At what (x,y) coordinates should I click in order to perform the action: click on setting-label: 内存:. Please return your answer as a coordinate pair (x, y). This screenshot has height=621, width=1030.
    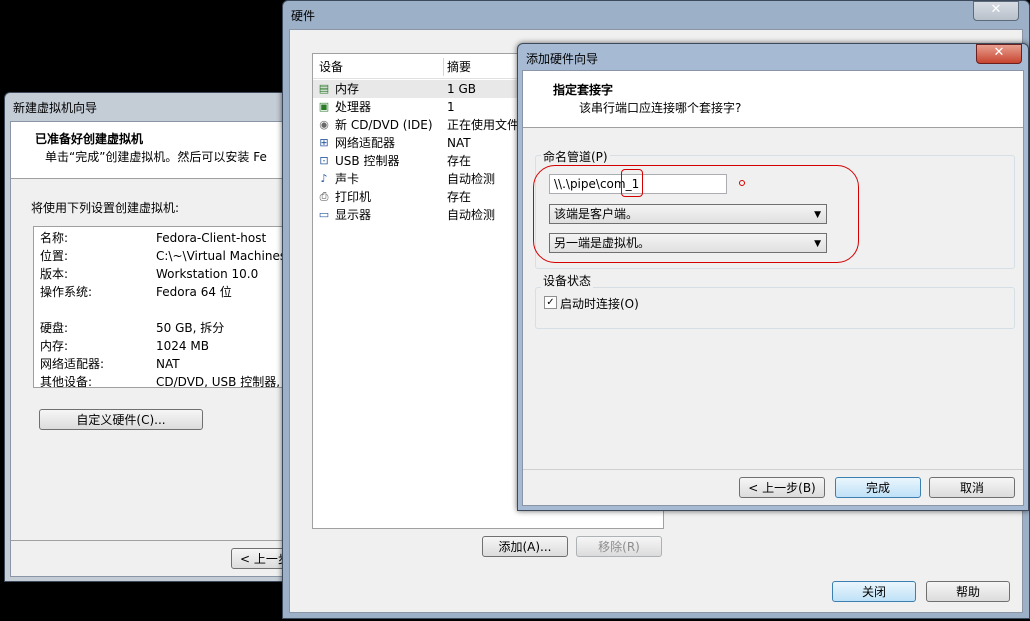
    Looking at the image, I should click on (54, 346).